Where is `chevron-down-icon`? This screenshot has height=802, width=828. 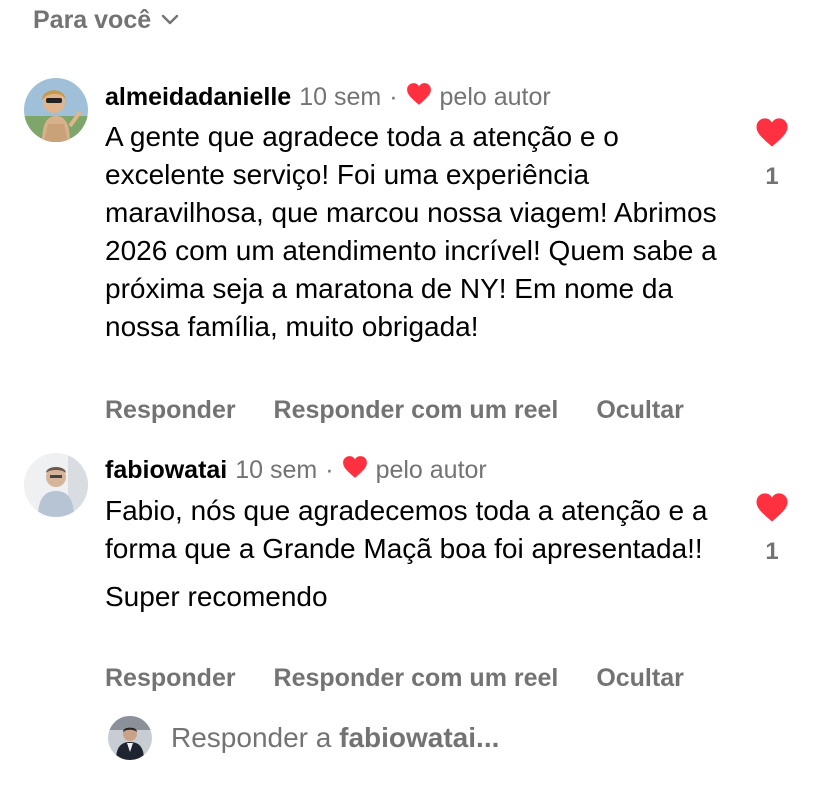
chevron-down-icon is located at coordinates (170, 19).